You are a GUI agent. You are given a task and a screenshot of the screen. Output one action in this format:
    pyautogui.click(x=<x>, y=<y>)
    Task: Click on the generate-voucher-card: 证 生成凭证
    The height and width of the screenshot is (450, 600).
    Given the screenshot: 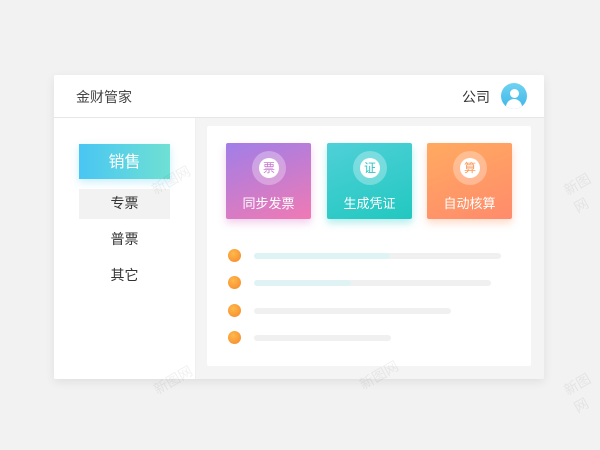 What is the action you would take?
    pyautogui.click(x=369, y=181)
    